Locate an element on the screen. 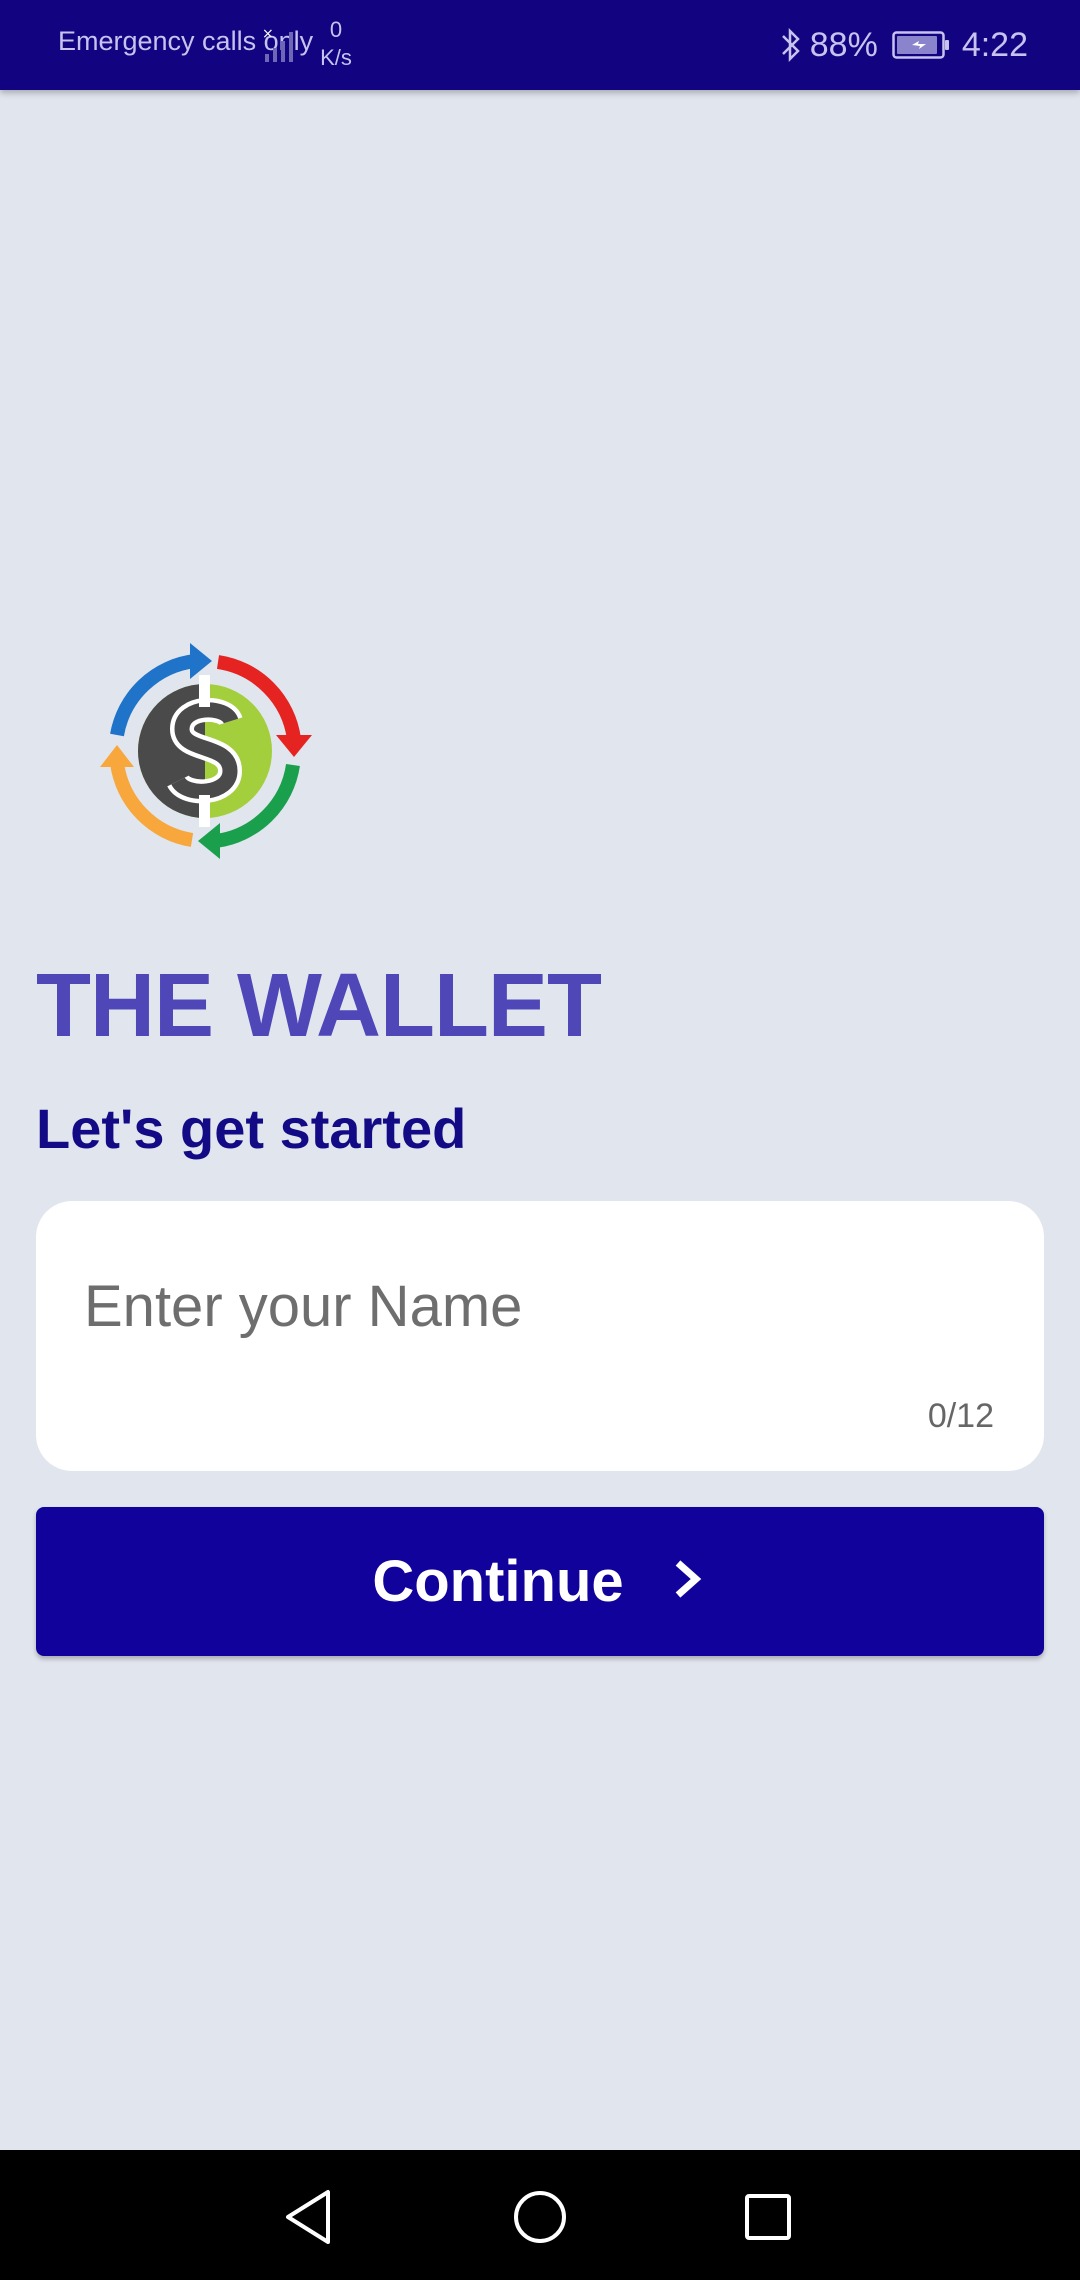 This screenshot has width=1080, height=2280. name-input-card: 0/12 is located at coordinates (540, 1336).